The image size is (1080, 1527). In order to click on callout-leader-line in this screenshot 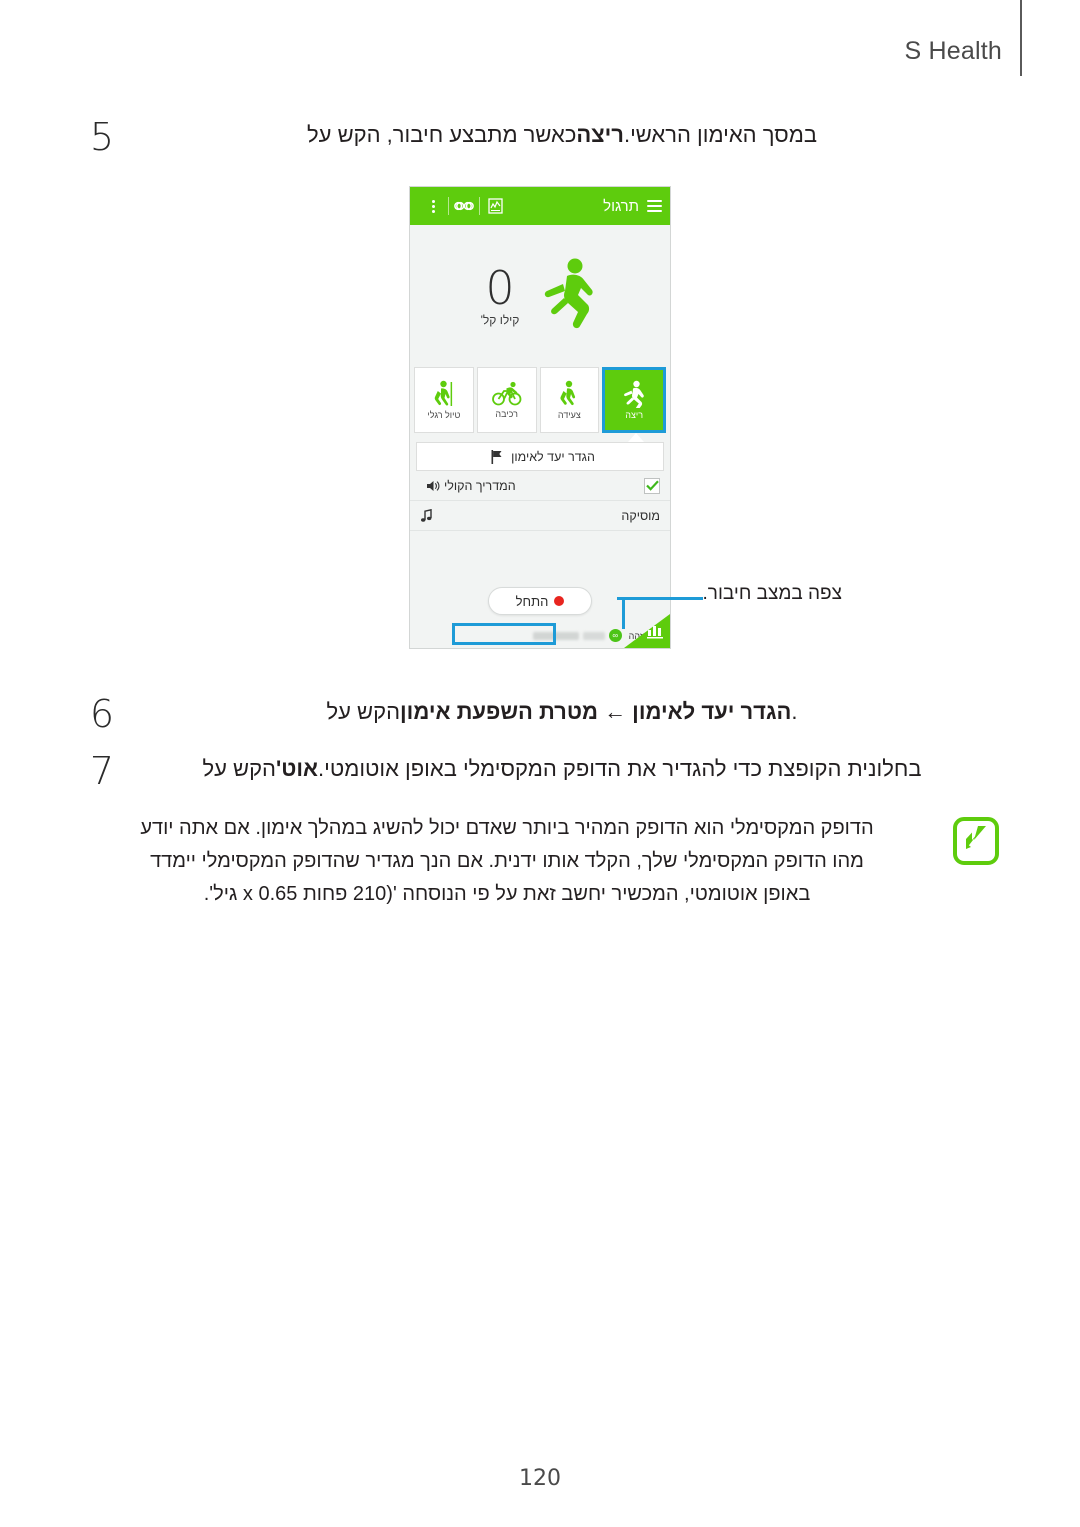, I will do `click(660, 598)`.